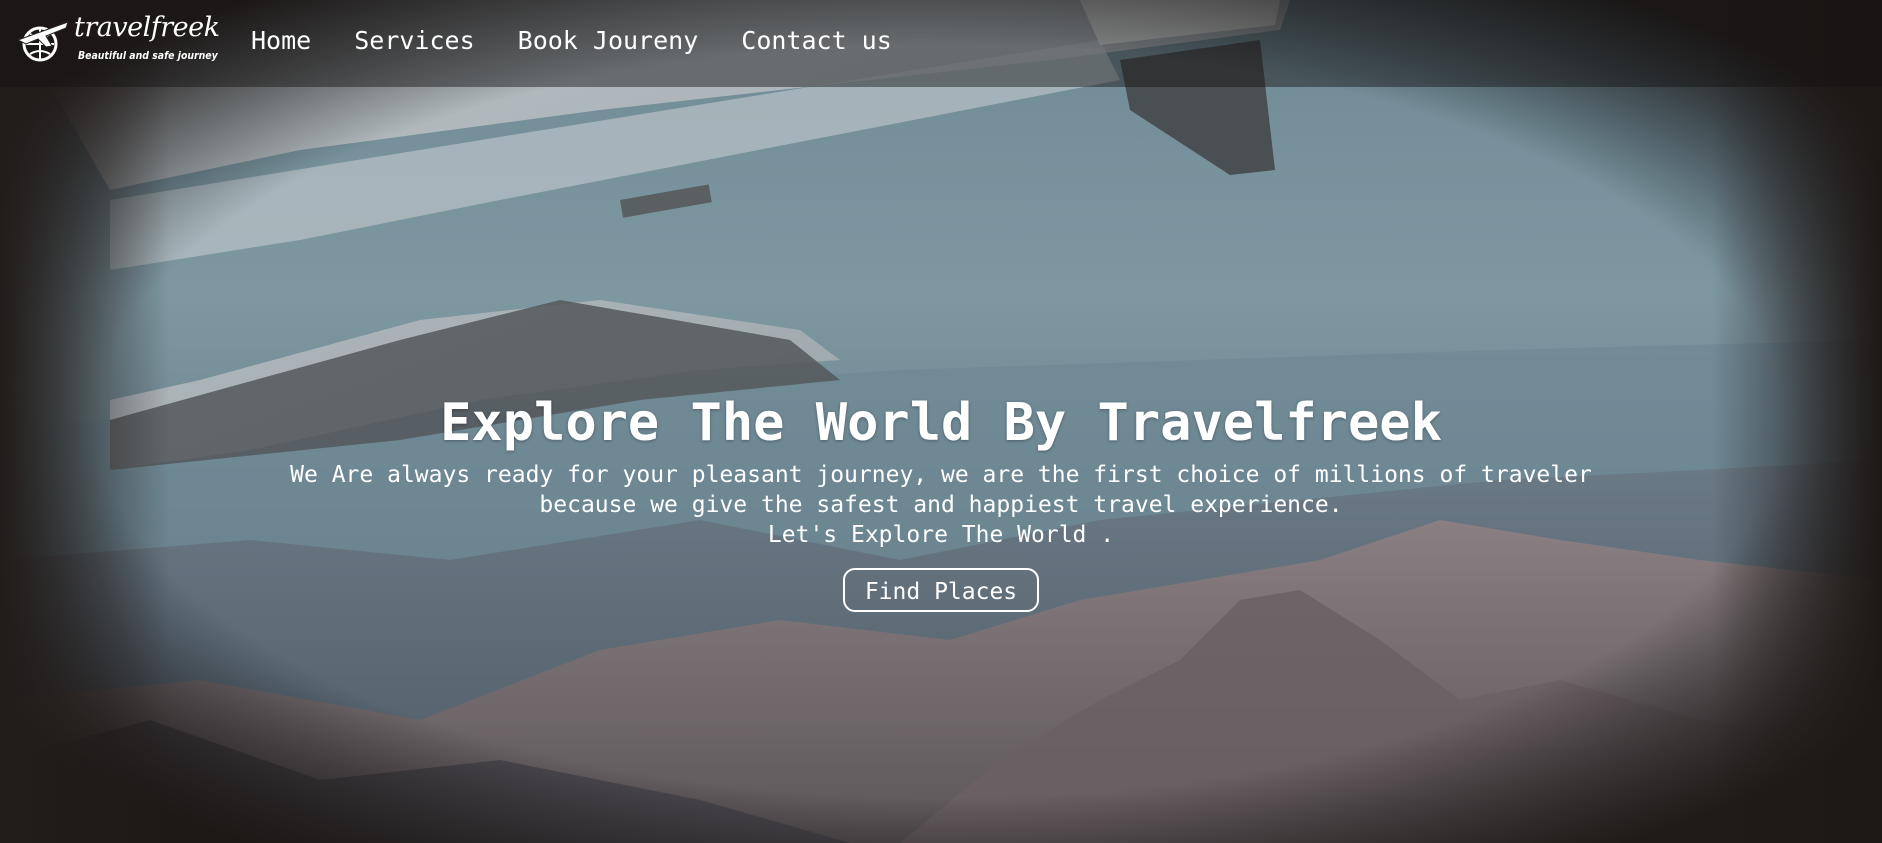 This screenshot has height=843, width=1882. What do you see at coordinates (147, 27) in the screenshot?
I see `brand-name: travelfreek` at bounding box center [147, 27].